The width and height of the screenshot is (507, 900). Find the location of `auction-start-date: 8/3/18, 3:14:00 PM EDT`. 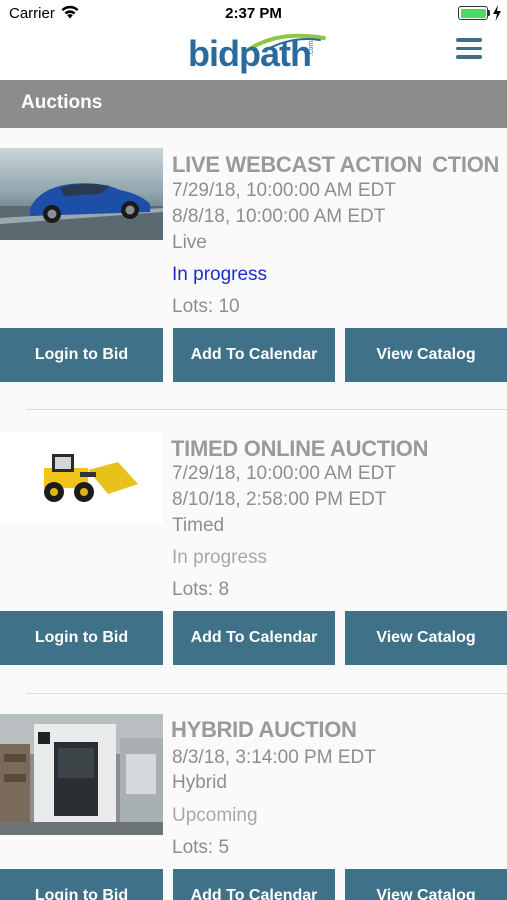

auction-start-date: 8/3/18, 3:14:00 PM EDT is located at coordinates (274, 757).